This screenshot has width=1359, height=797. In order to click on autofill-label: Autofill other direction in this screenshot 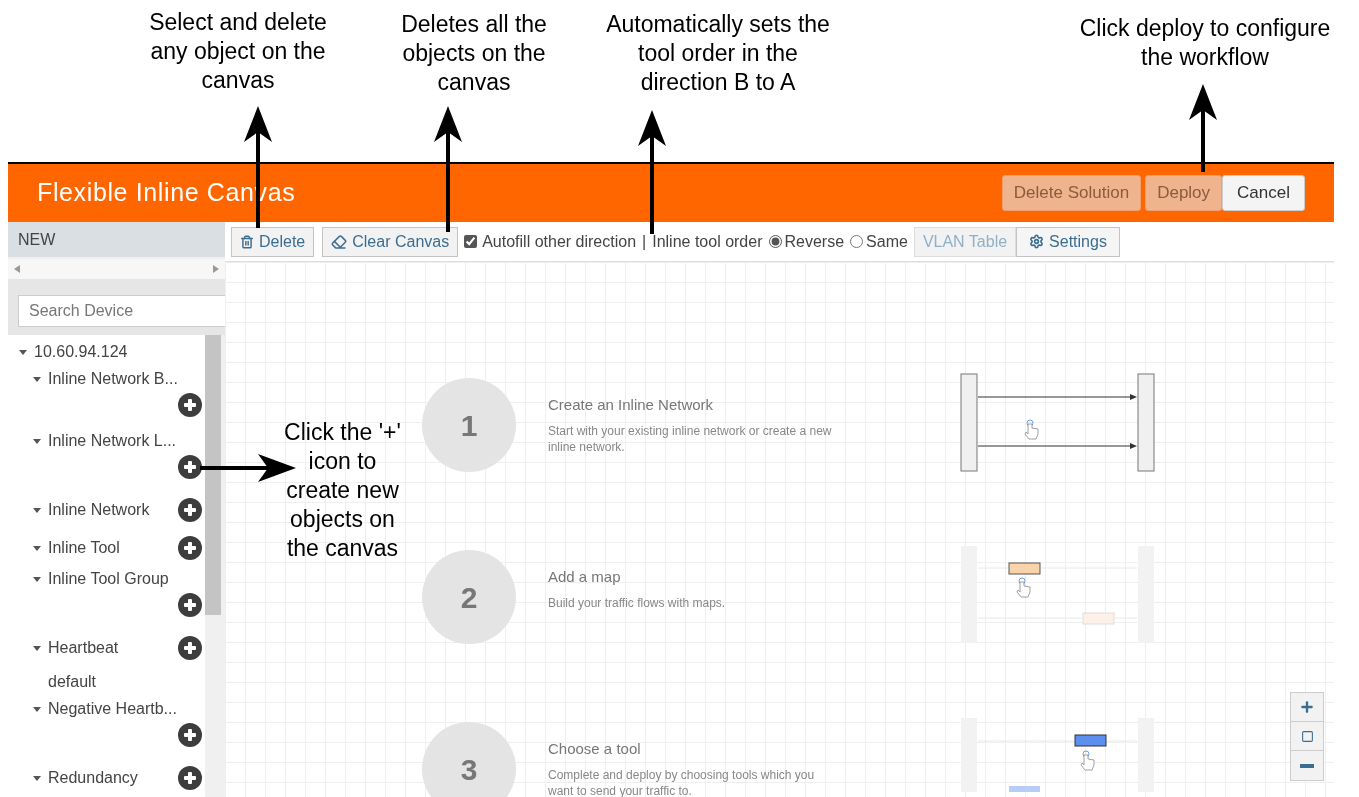, I will do `click(559, 241)`.